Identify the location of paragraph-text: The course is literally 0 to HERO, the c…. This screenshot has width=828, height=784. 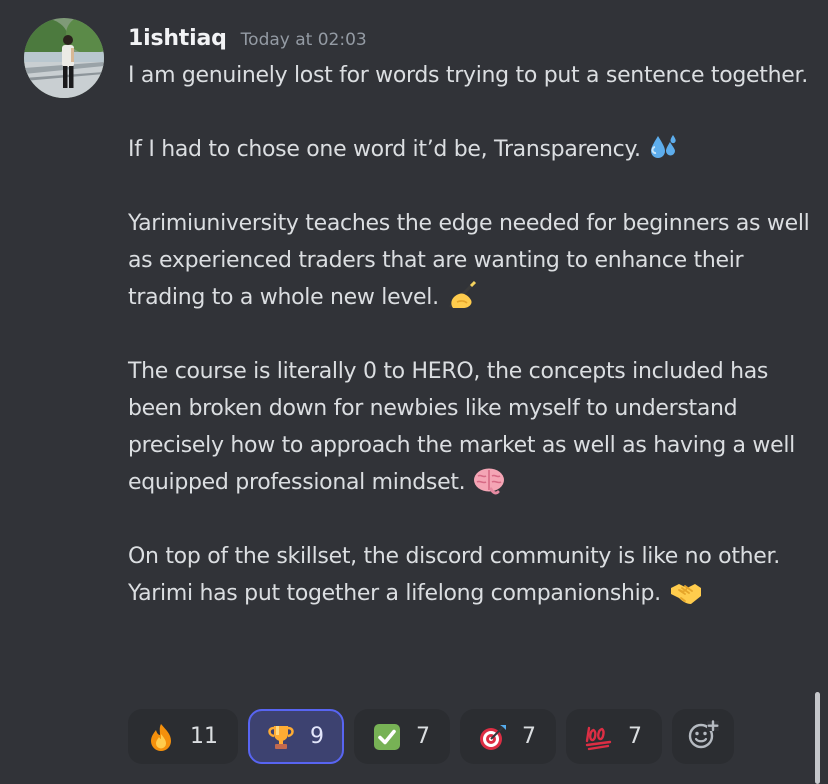
(465, 427).